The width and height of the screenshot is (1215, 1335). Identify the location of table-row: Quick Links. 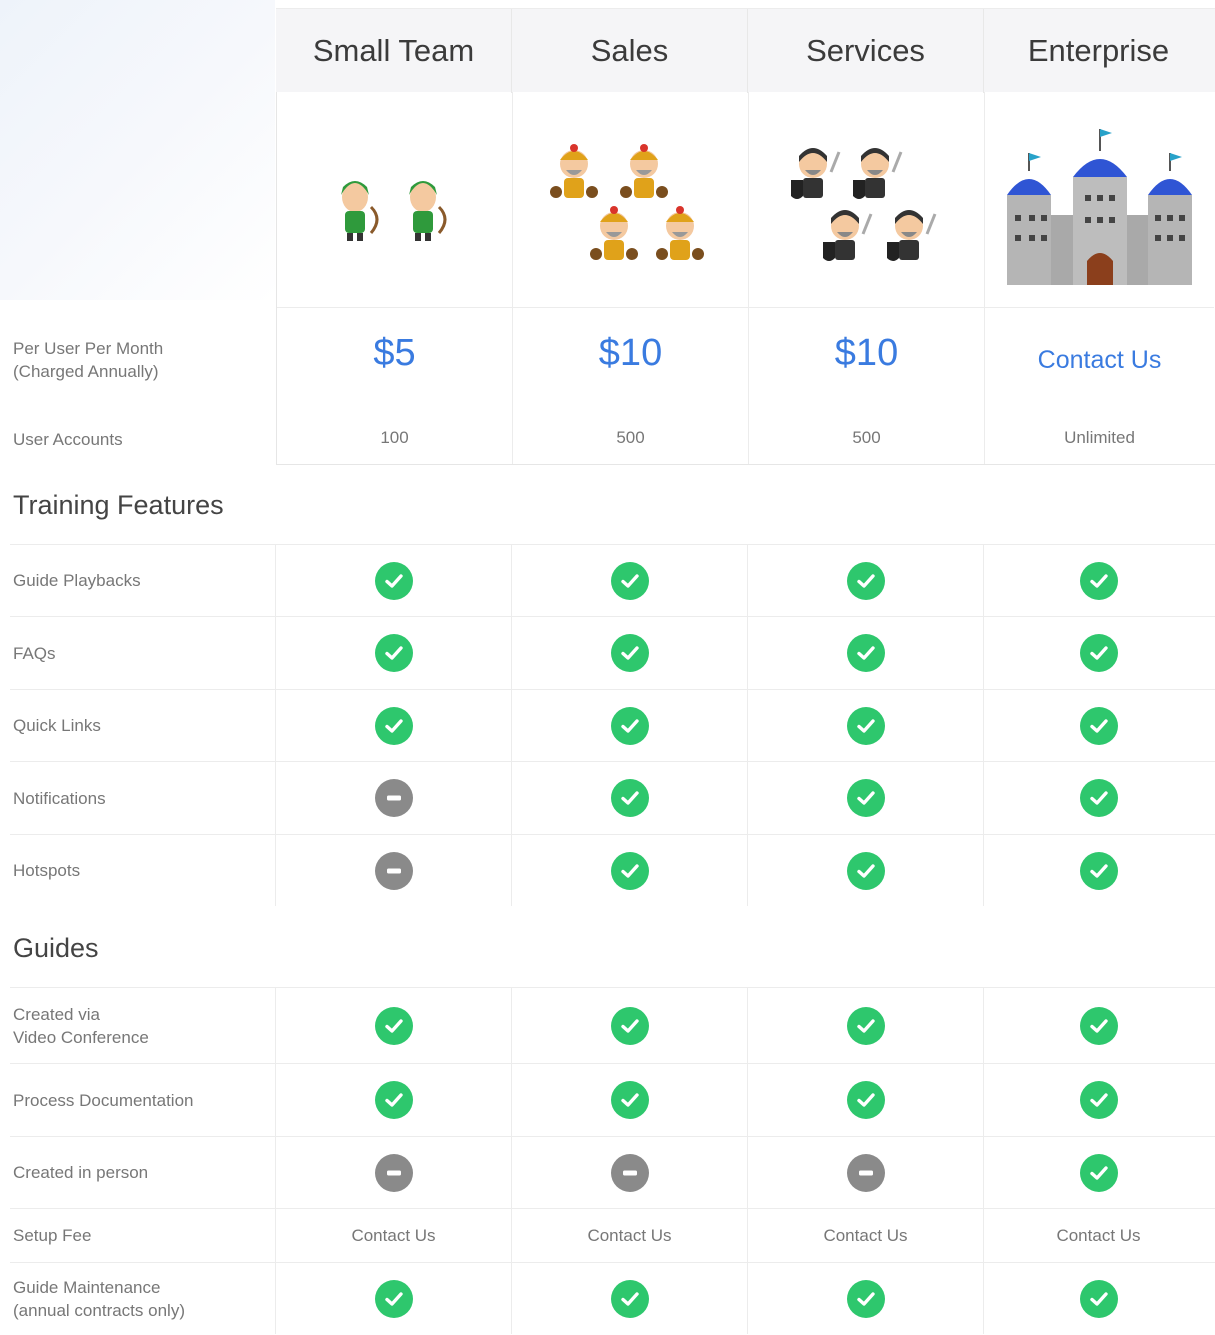
(612, 725).